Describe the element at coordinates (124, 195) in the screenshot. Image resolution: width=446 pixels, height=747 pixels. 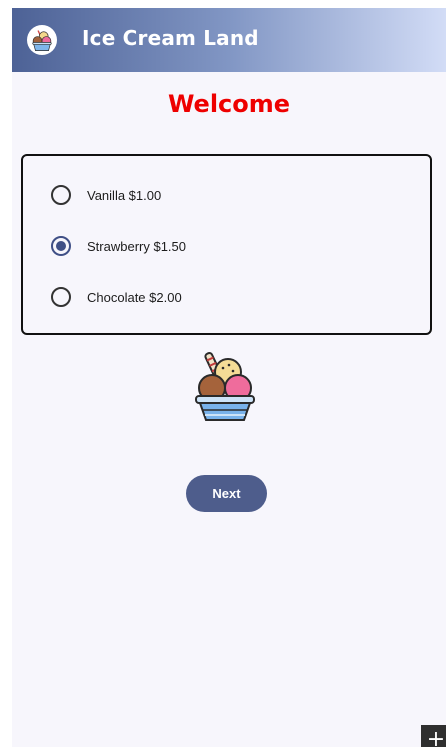
I see `flavor-option-label: Vanilla $1.00` at that location.